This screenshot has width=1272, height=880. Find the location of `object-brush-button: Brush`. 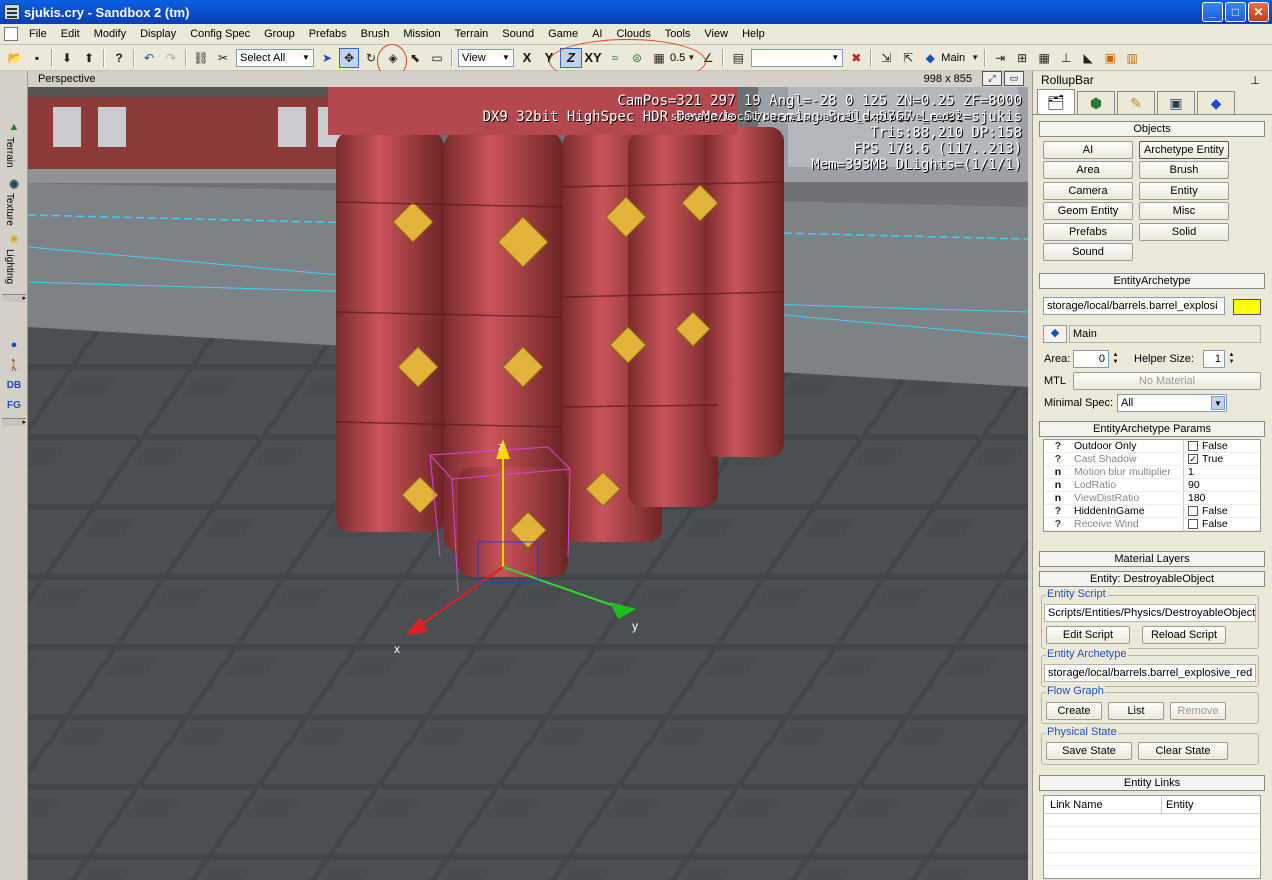

object-brush-button: Brush is located at coordinates (1184, 170).